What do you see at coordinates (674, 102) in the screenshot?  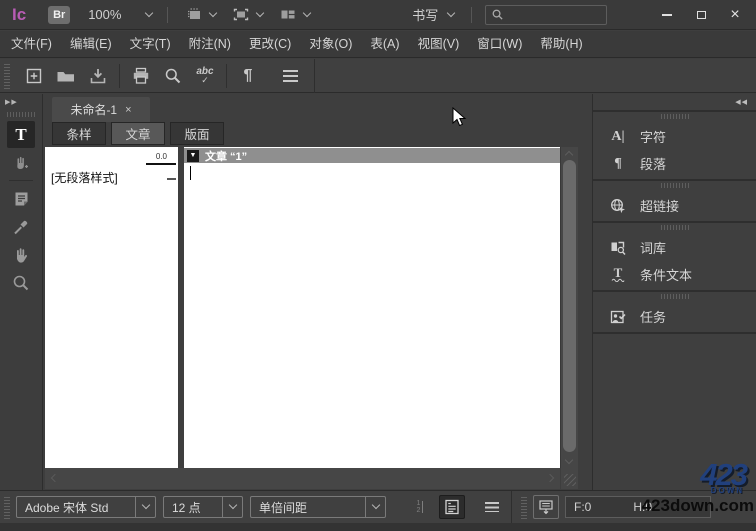 I see `collapse-dock-button: ◀◀` at bounding box center [674, 102].